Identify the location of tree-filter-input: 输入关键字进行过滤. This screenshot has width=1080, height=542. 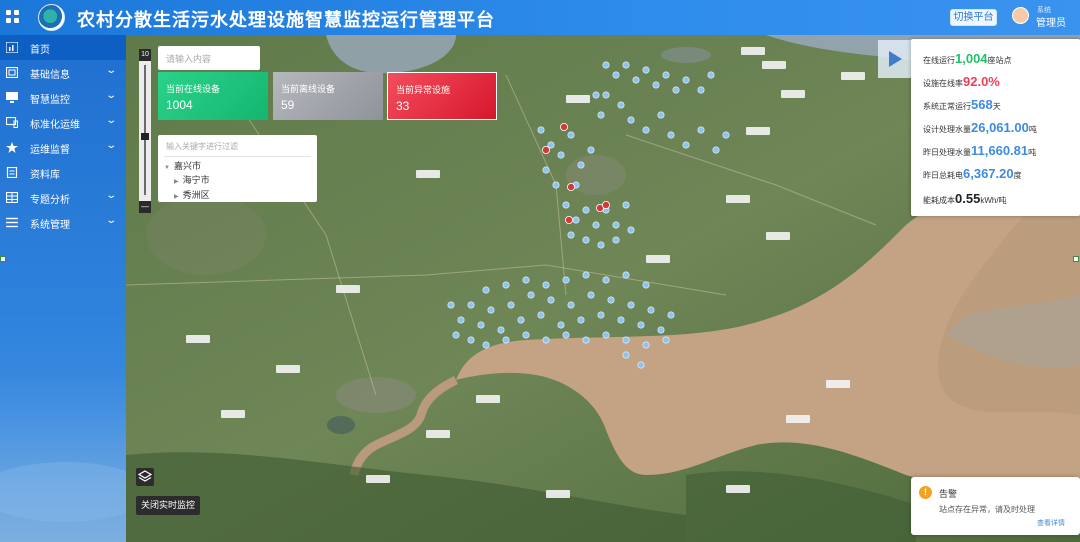
(202, 146).